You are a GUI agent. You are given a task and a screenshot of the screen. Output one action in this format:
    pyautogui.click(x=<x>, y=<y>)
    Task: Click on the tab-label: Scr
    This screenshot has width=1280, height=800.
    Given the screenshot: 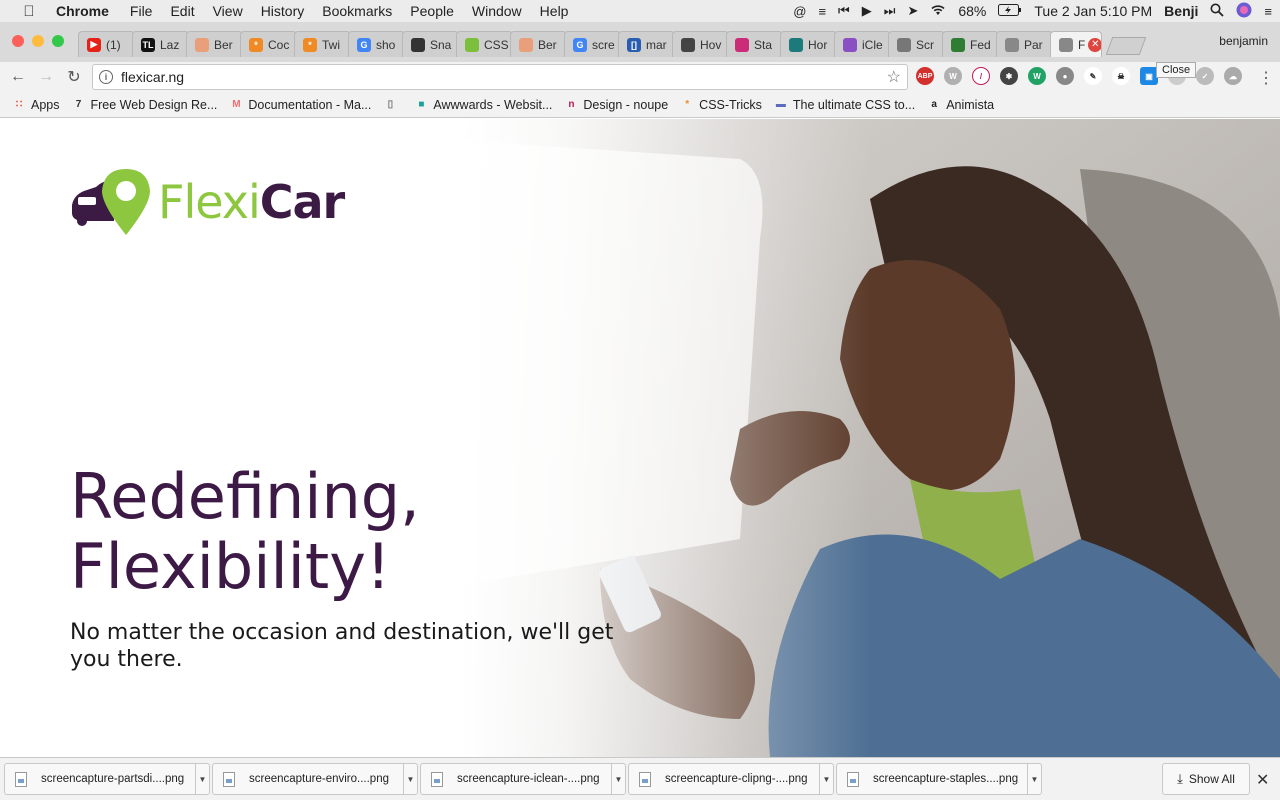 What is the action you would take?
    pyautogui.click(x=925, y=44)
    